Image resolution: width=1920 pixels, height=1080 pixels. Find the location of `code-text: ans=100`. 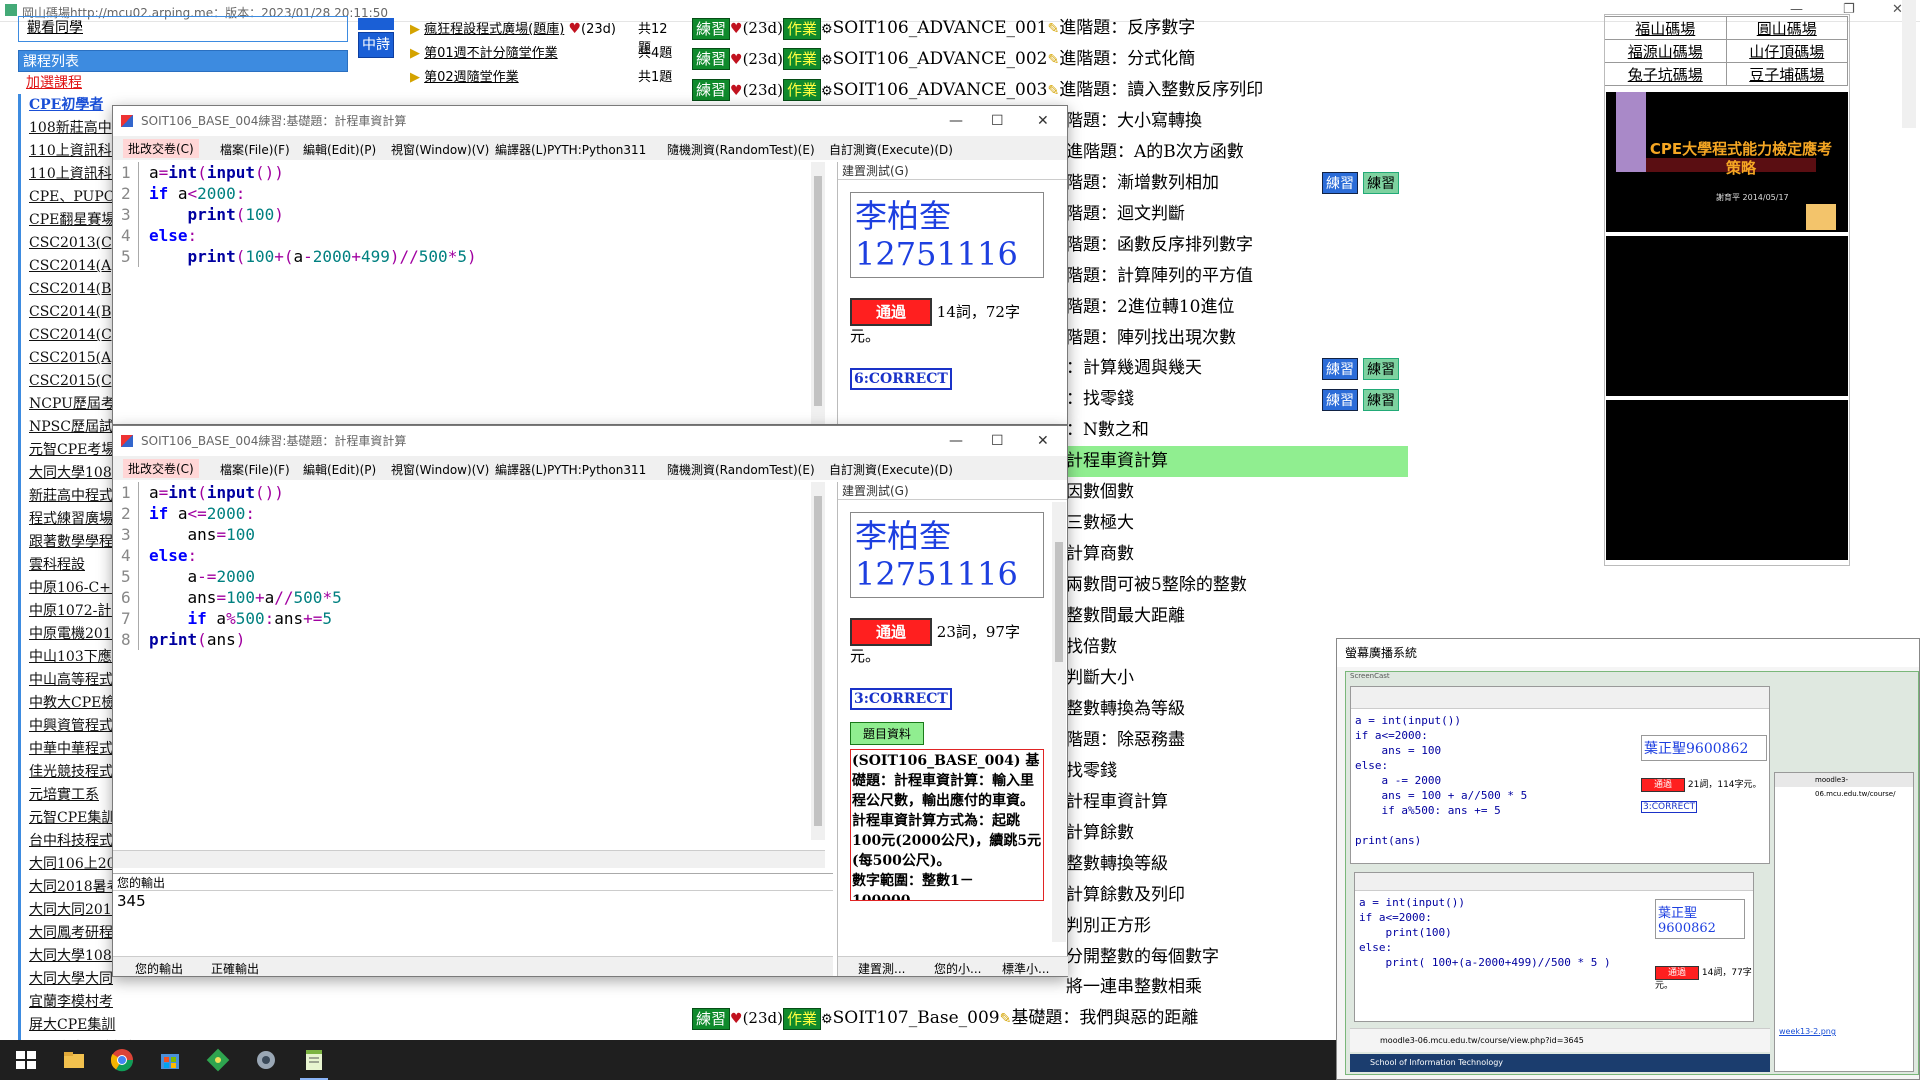

code-text: ans=100 is located at coordinates (202, 534).